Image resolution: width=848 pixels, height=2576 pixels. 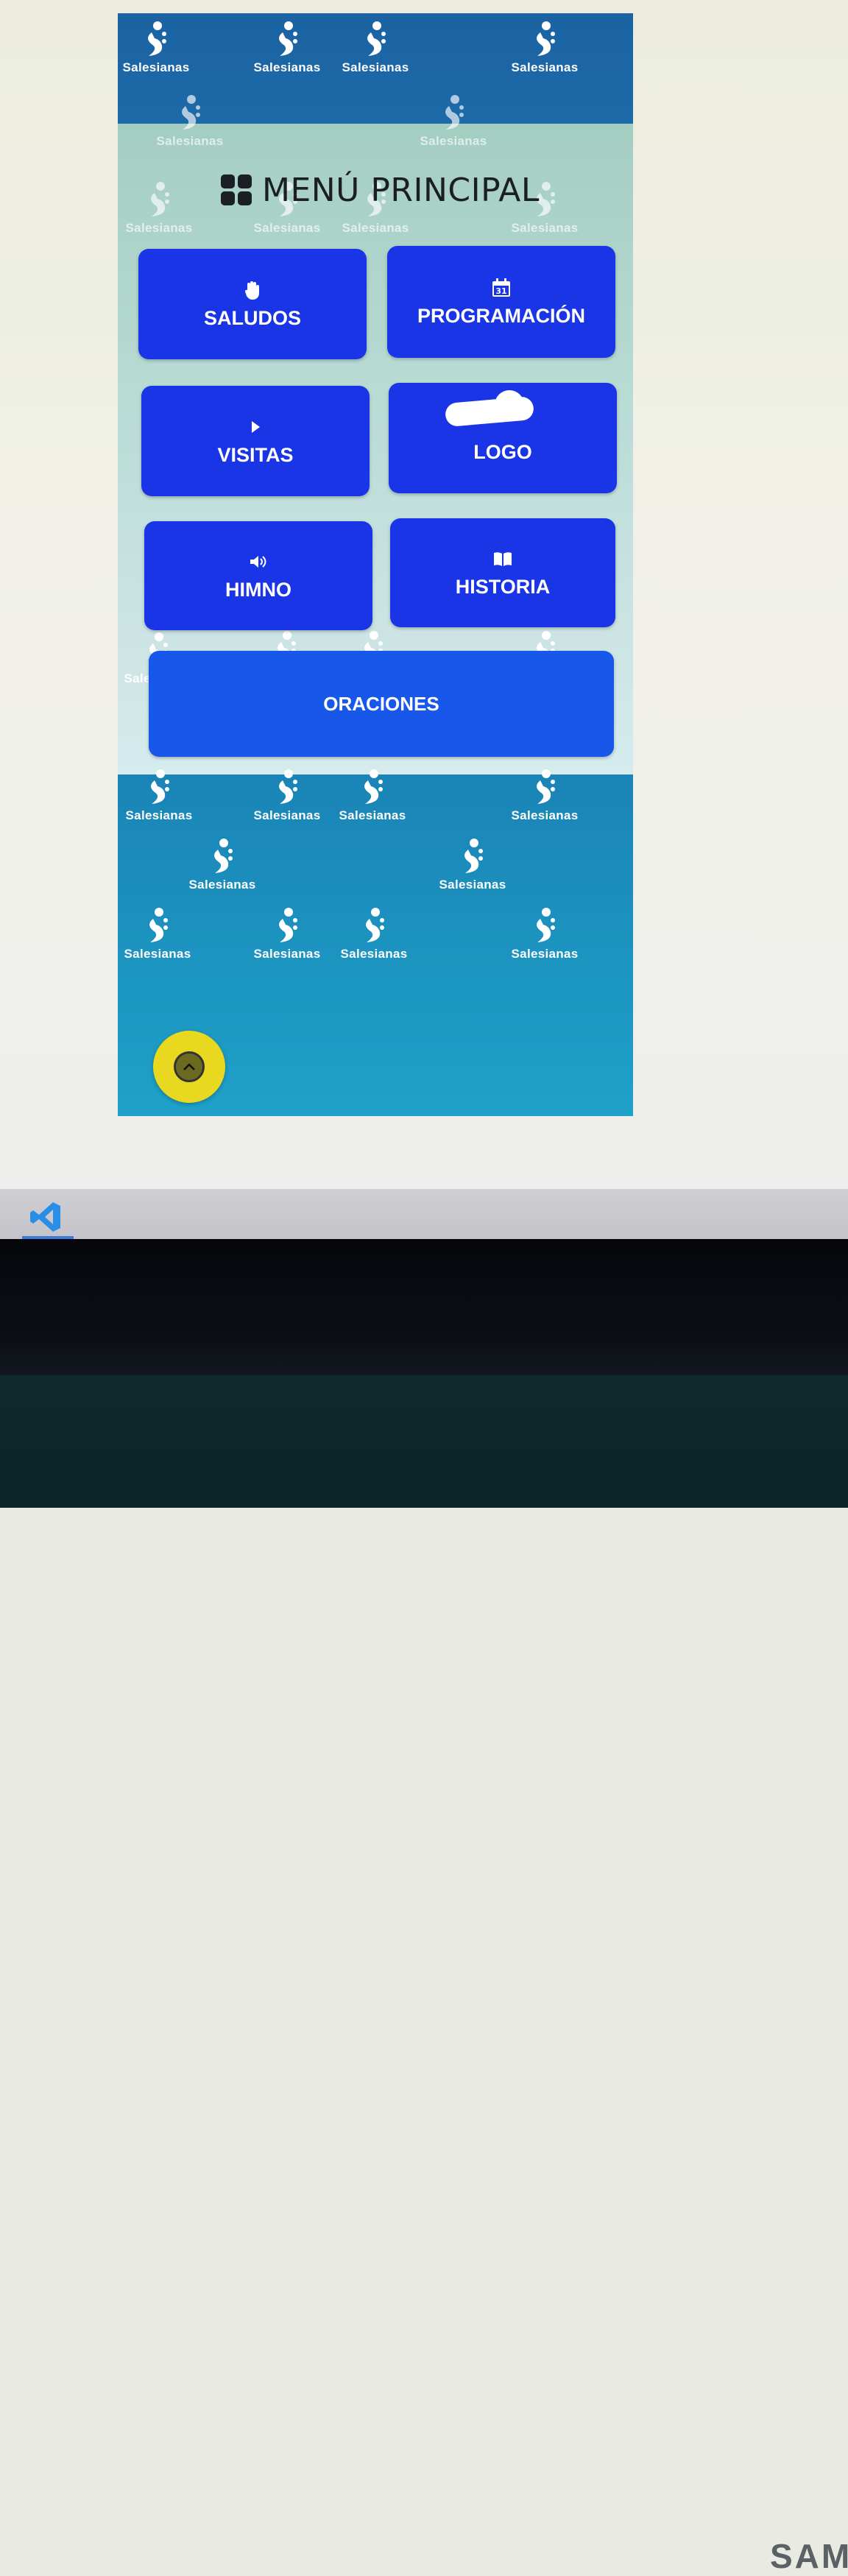 I want to click on himno-label: HIMNO, so click(x=258, y=589).